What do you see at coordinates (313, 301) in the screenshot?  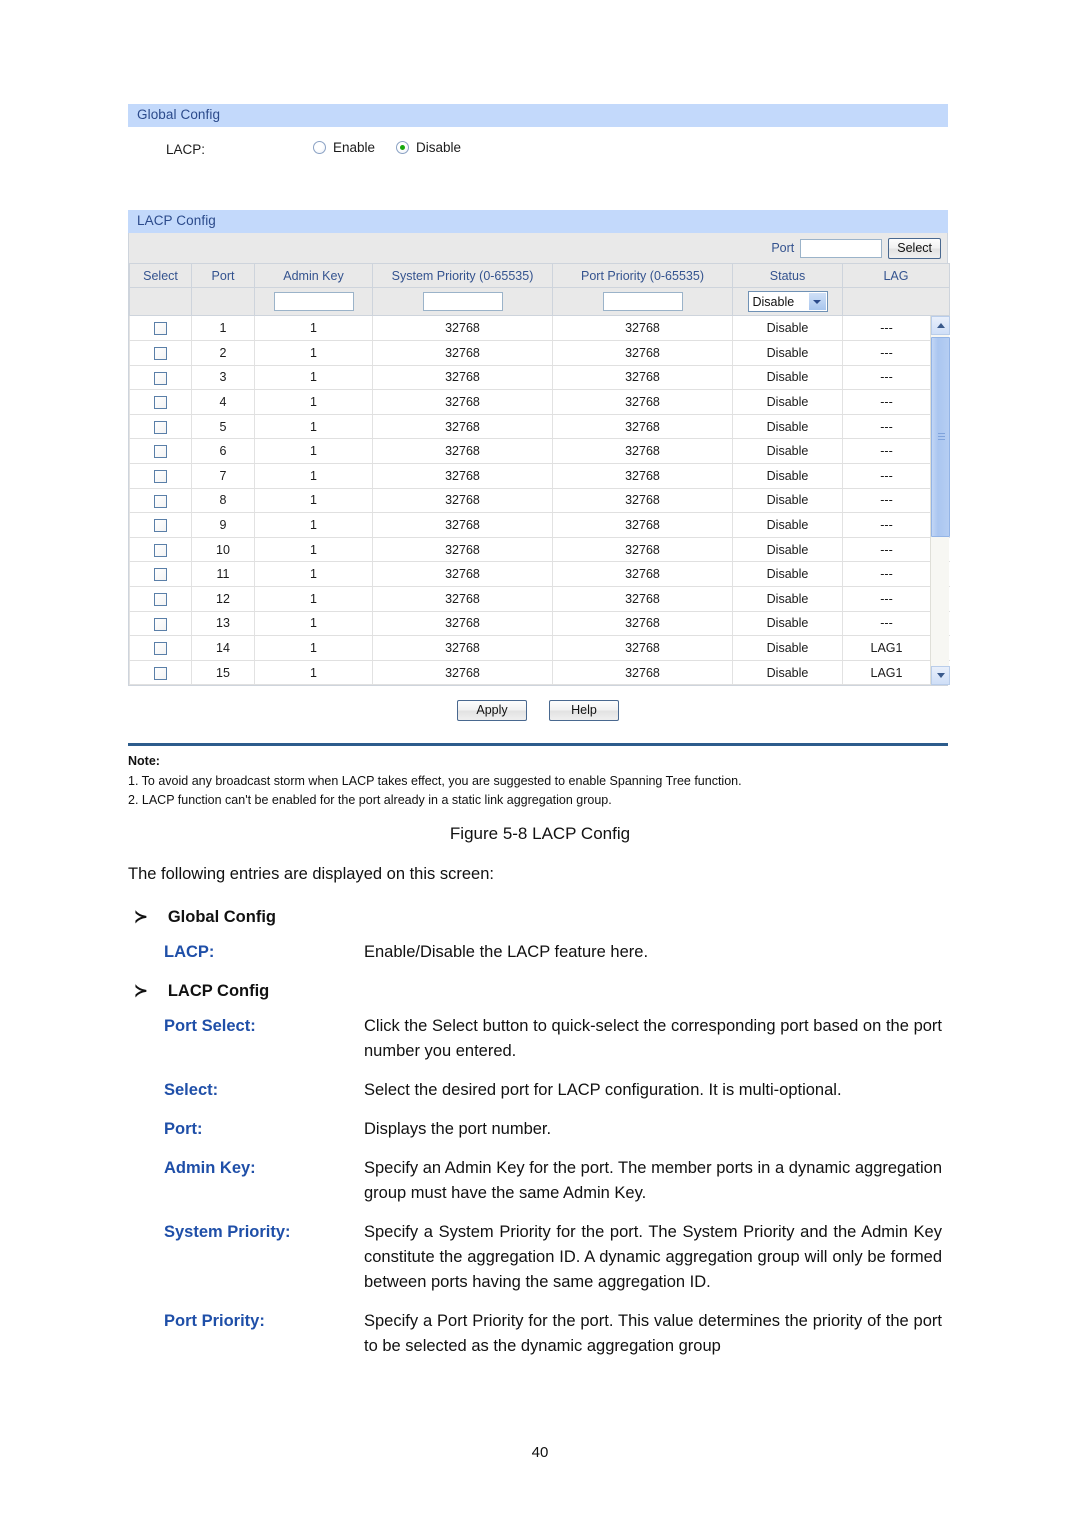 I see `admin-key-input` at bounding box center [313, 301].